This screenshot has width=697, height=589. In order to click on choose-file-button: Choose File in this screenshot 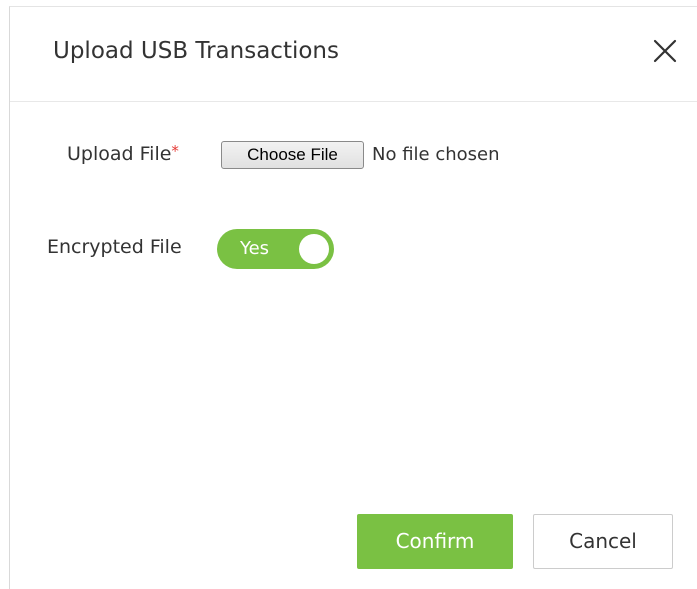, I will do `click(292, 155)`.